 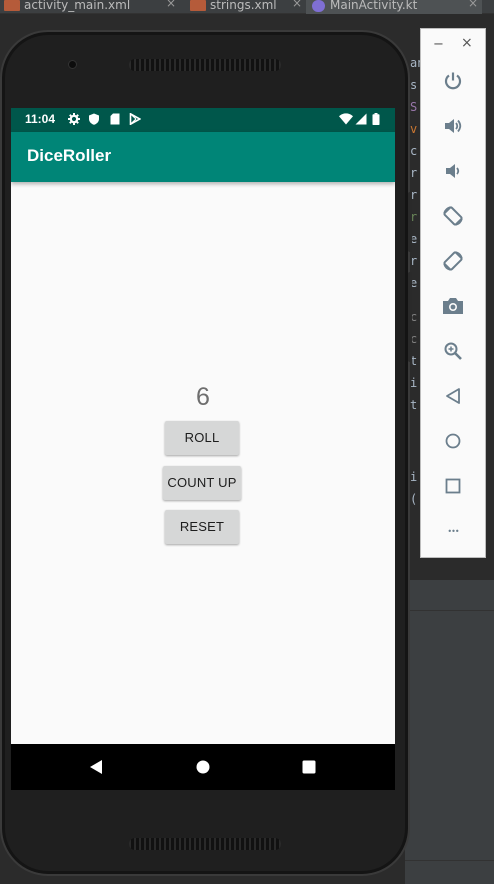 I want to click on code-line: v, so click(x=414, y=129).